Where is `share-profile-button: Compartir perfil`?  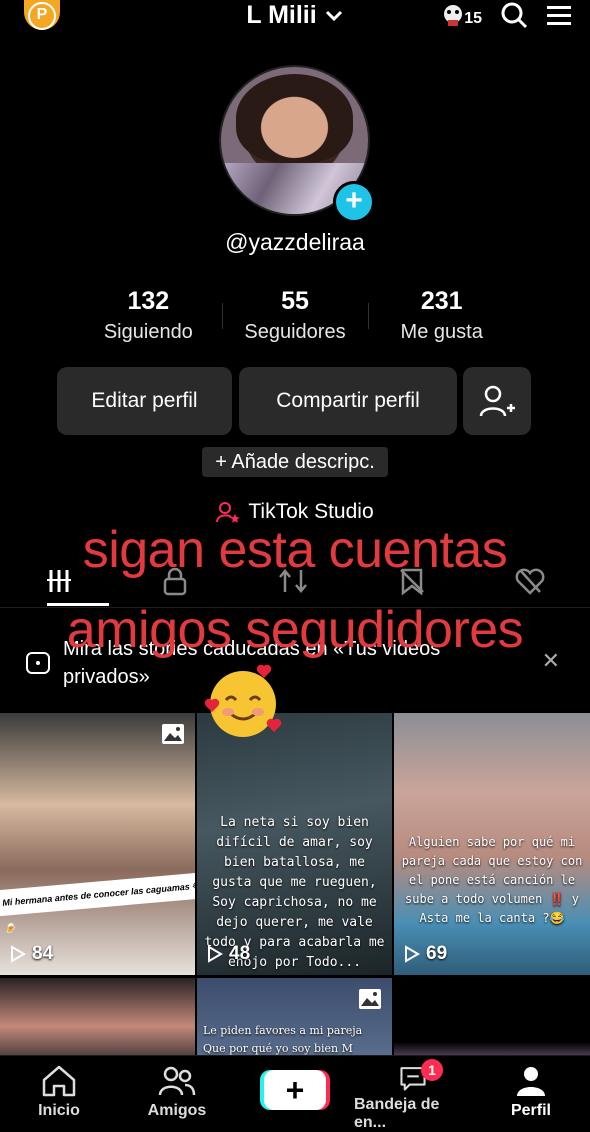 share-profile-button: Compartir perfil is located at coordinates (348, 401).